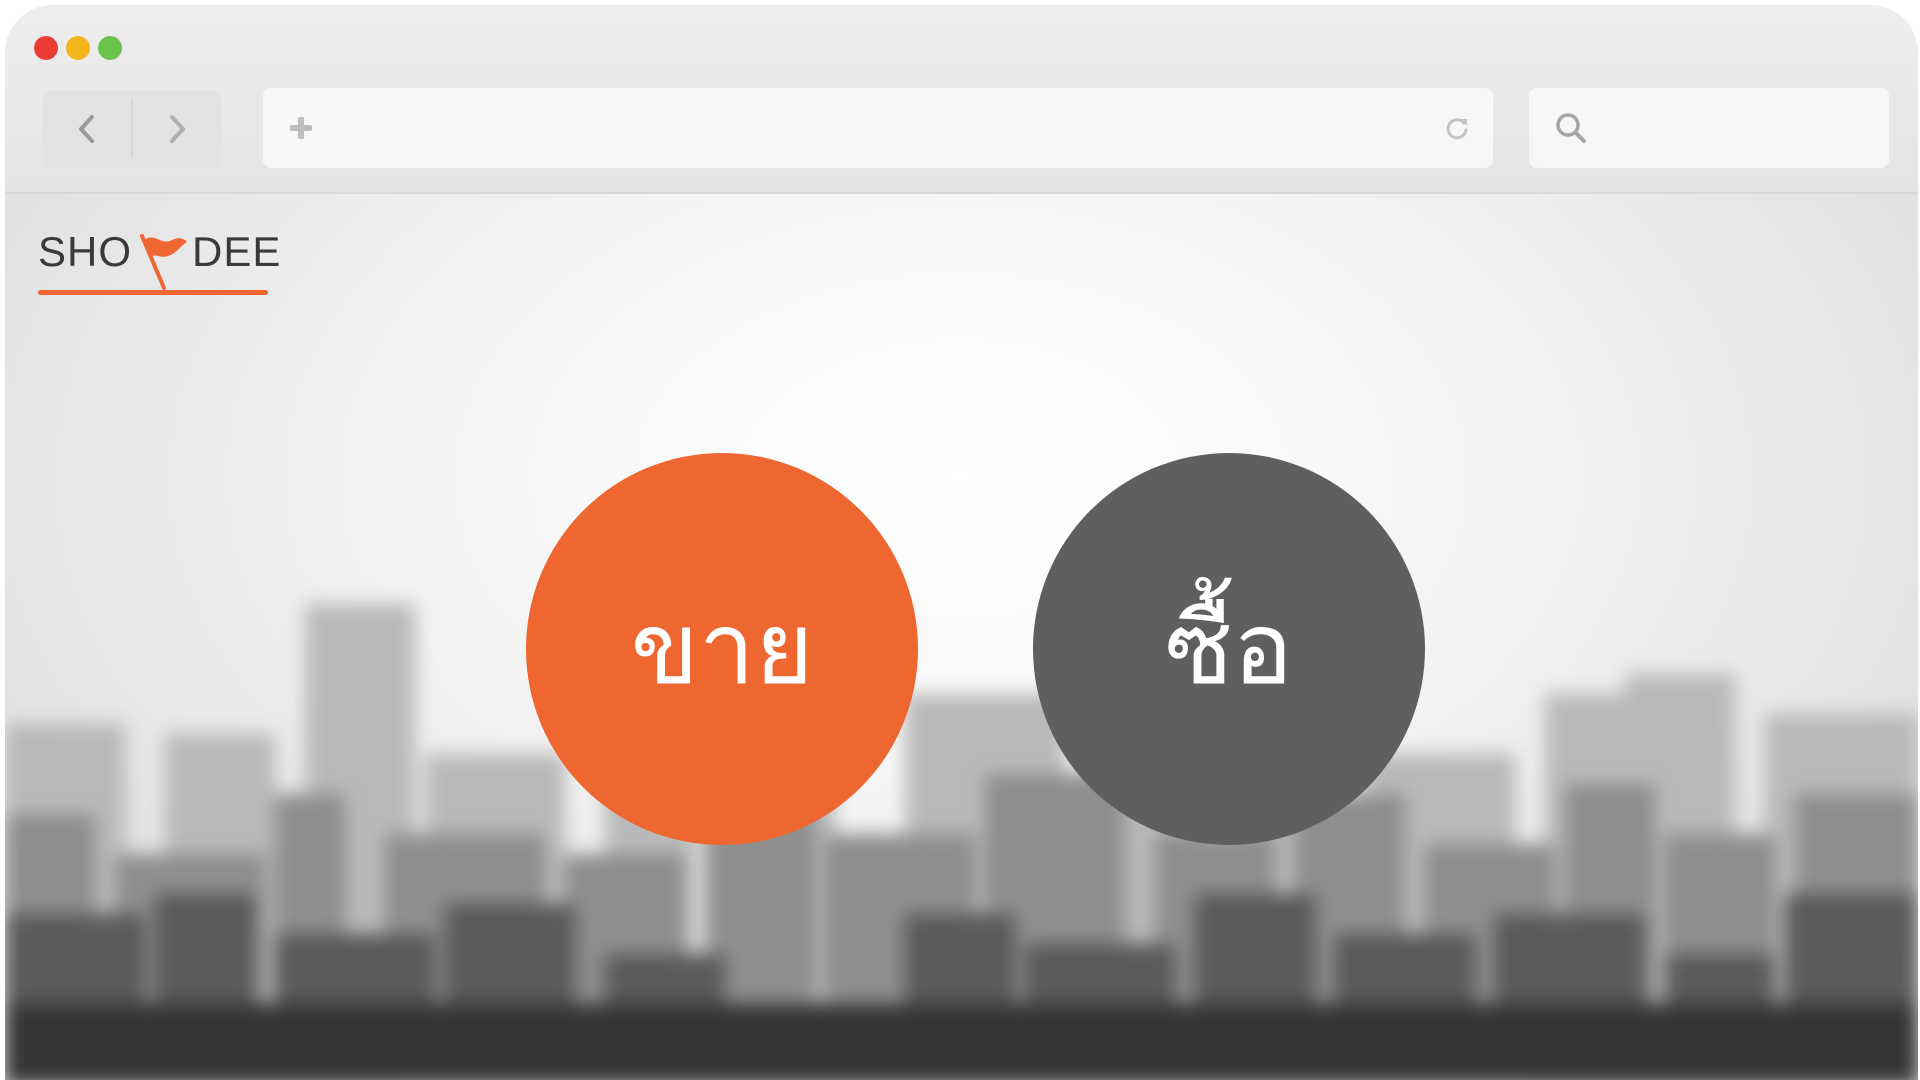 The height and width of the screenshot is (1080, 1920). Describe the element at coordinates (85, 251) in the screenshot. I see `logo-text-left: SHO` at that location.